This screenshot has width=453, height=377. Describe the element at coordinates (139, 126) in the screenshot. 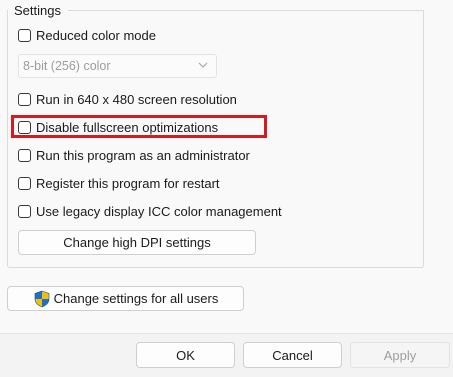

I see `highlight-box` at that location.